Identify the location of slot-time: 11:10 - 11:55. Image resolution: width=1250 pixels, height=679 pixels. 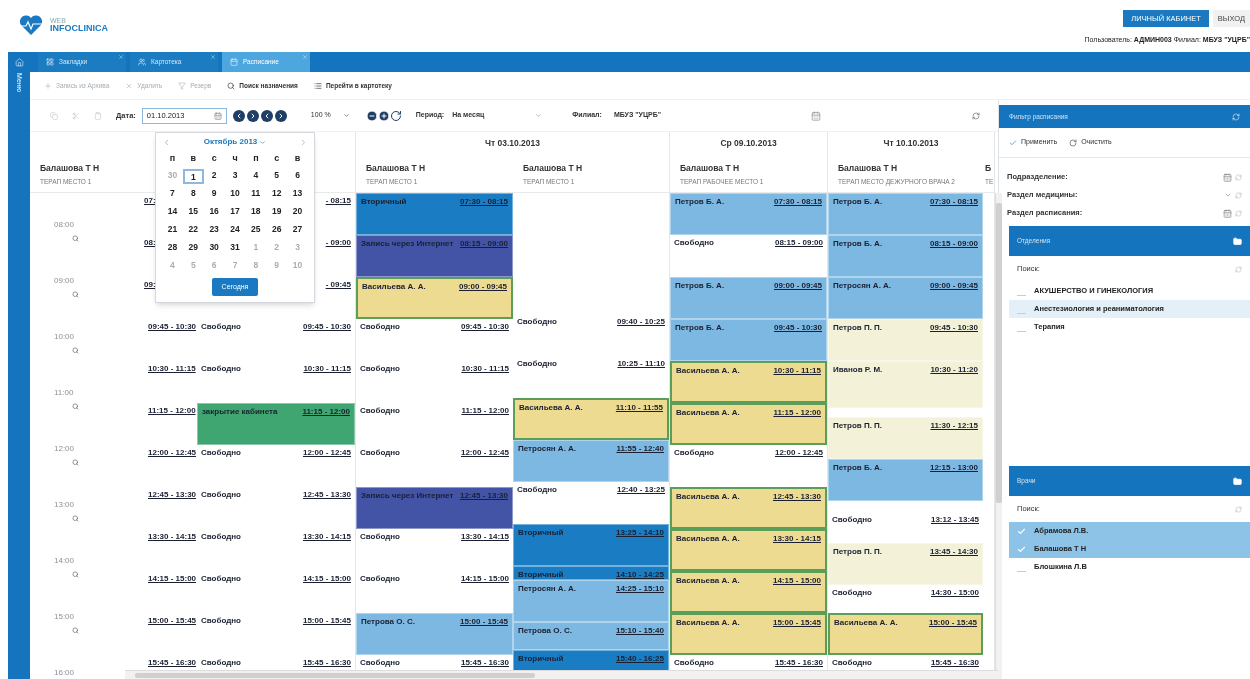
(639, 408).